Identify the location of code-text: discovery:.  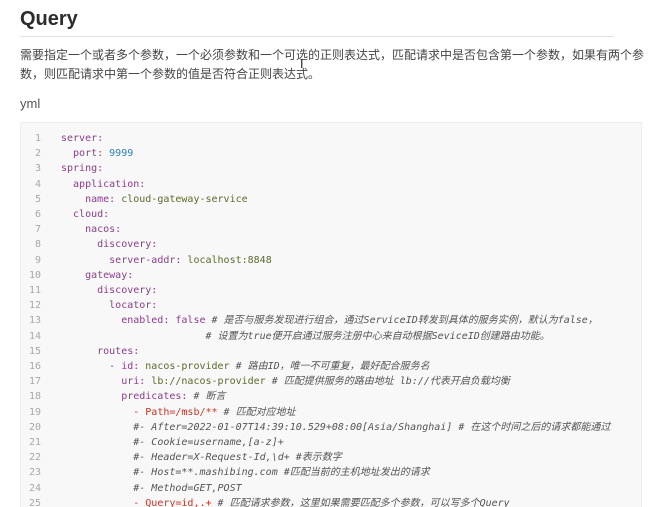
(127, 290).